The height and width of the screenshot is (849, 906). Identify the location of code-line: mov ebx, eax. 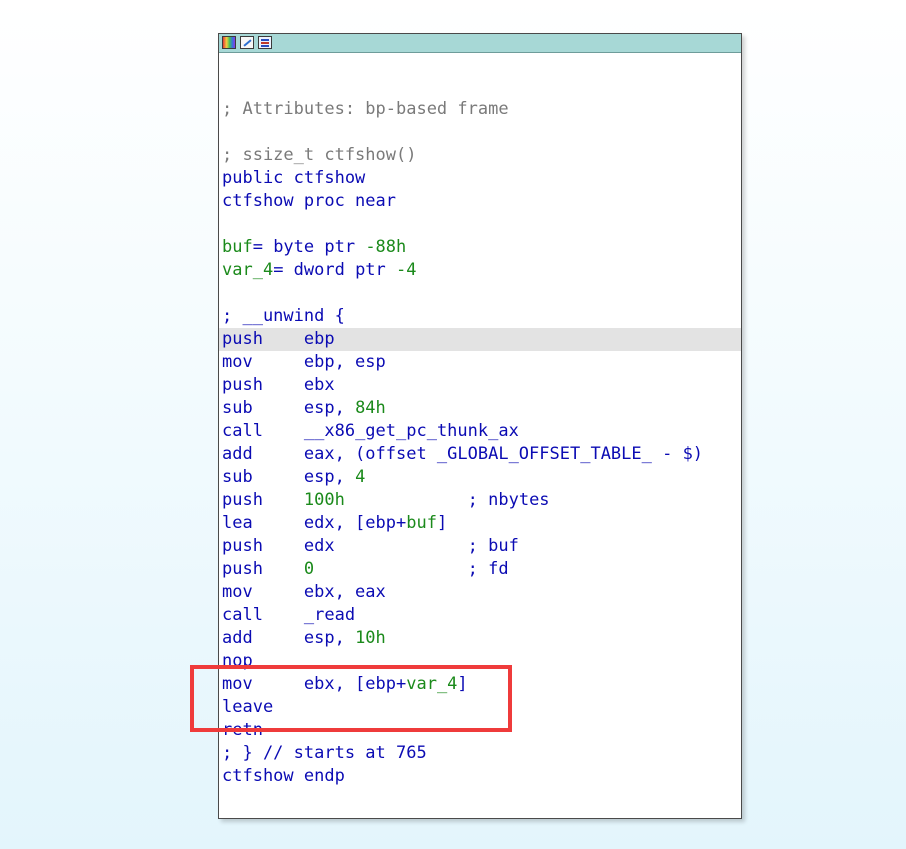
(480, 592).